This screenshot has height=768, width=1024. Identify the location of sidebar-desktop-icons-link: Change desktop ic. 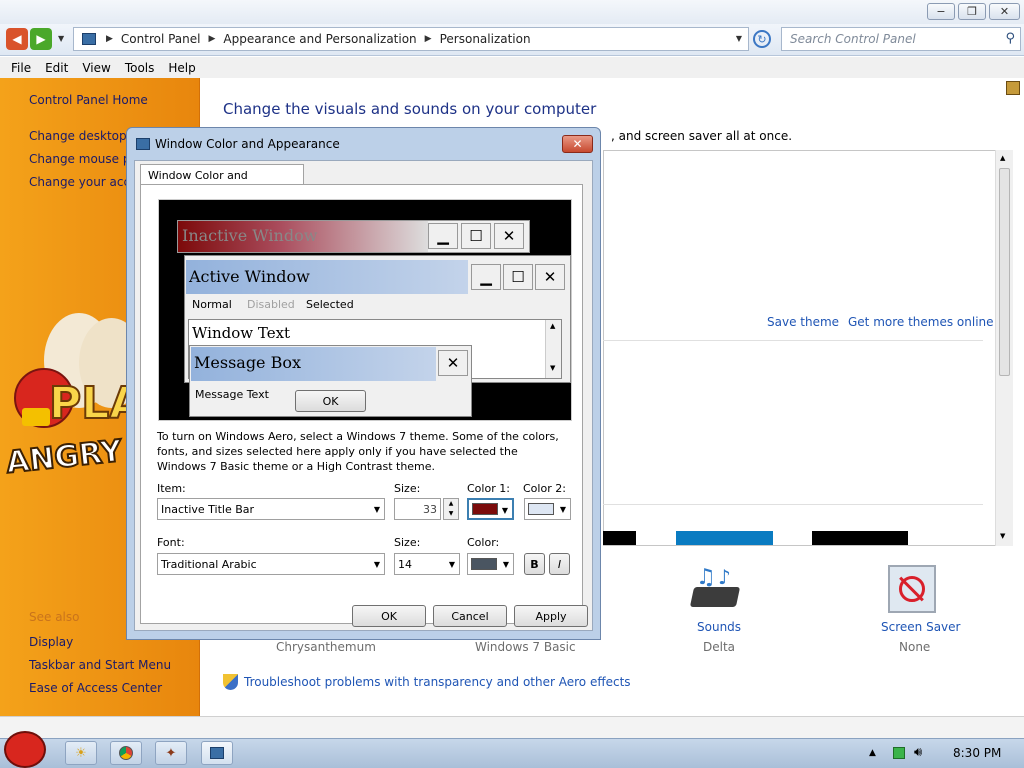
(84, 136).